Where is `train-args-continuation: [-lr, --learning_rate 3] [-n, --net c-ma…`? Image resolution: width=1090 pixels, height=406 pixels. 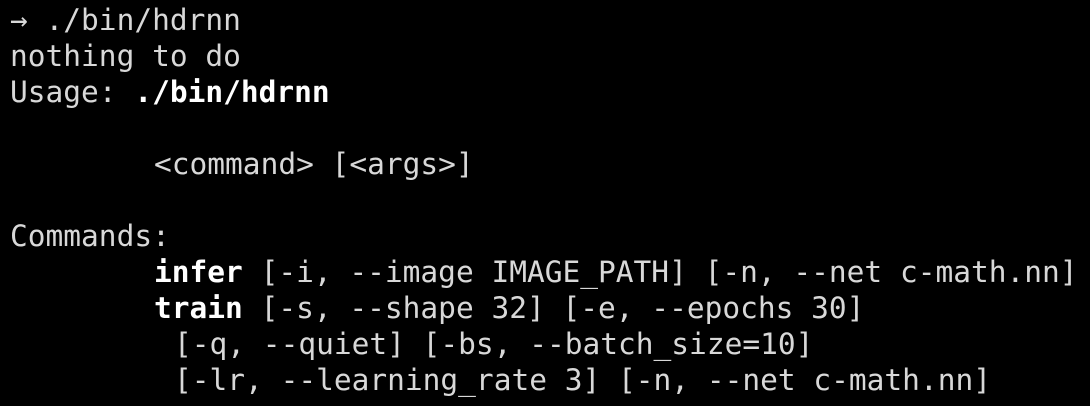 train-args-continuation: [-lr, --learning_rate 3] [-n, --net c-ma… is located at coordinates (582, 380).